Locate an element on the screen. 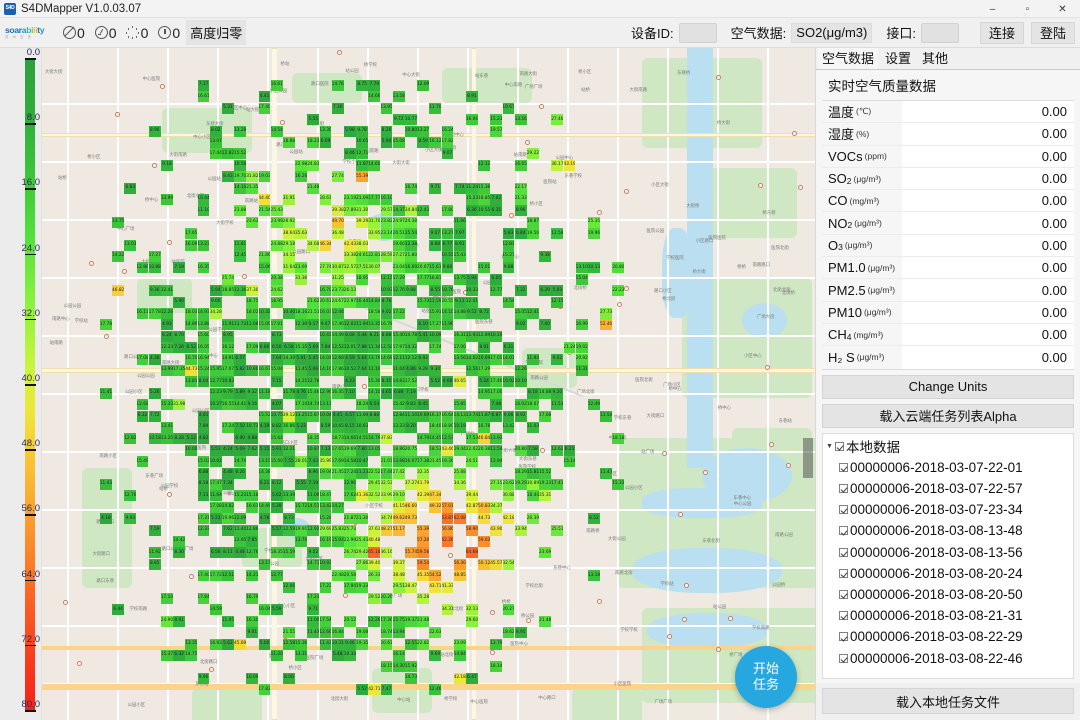 The image size is (1080, 720). connect-button: 连接 is located at coordinates (1001, 32).